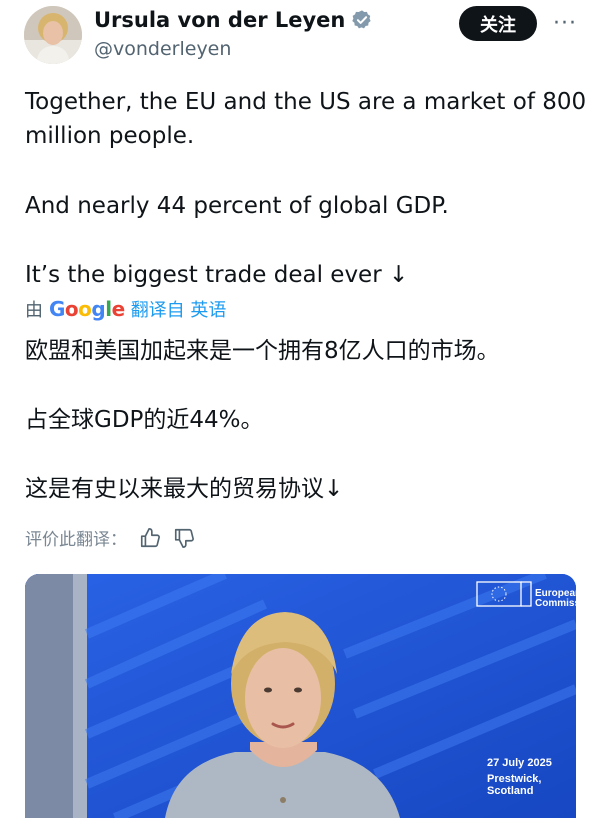 The image size is (600, 818). What do you see at coordinates (565, 23) in the screenshot?
I see `more-icon: ···` at bounding box center [565, 23].